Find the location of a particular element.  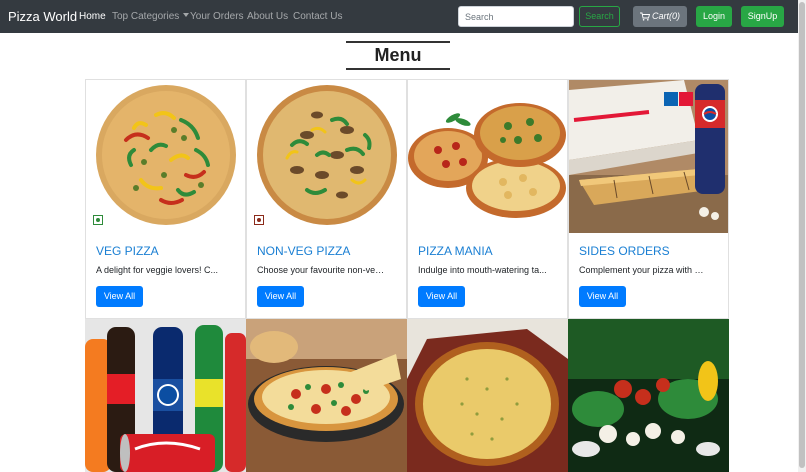

cart-label: Cart(0) is located at coordinates (666, 16).